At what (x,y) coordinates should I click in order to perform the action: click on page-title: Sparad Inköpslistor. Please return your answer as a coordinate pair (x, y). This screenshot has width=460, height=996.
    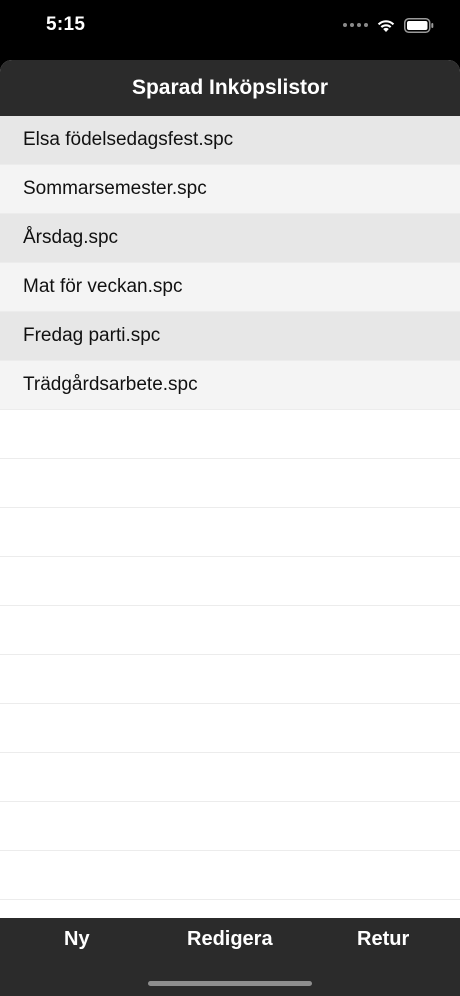
    Looking at the image, I should click on (230, 87).